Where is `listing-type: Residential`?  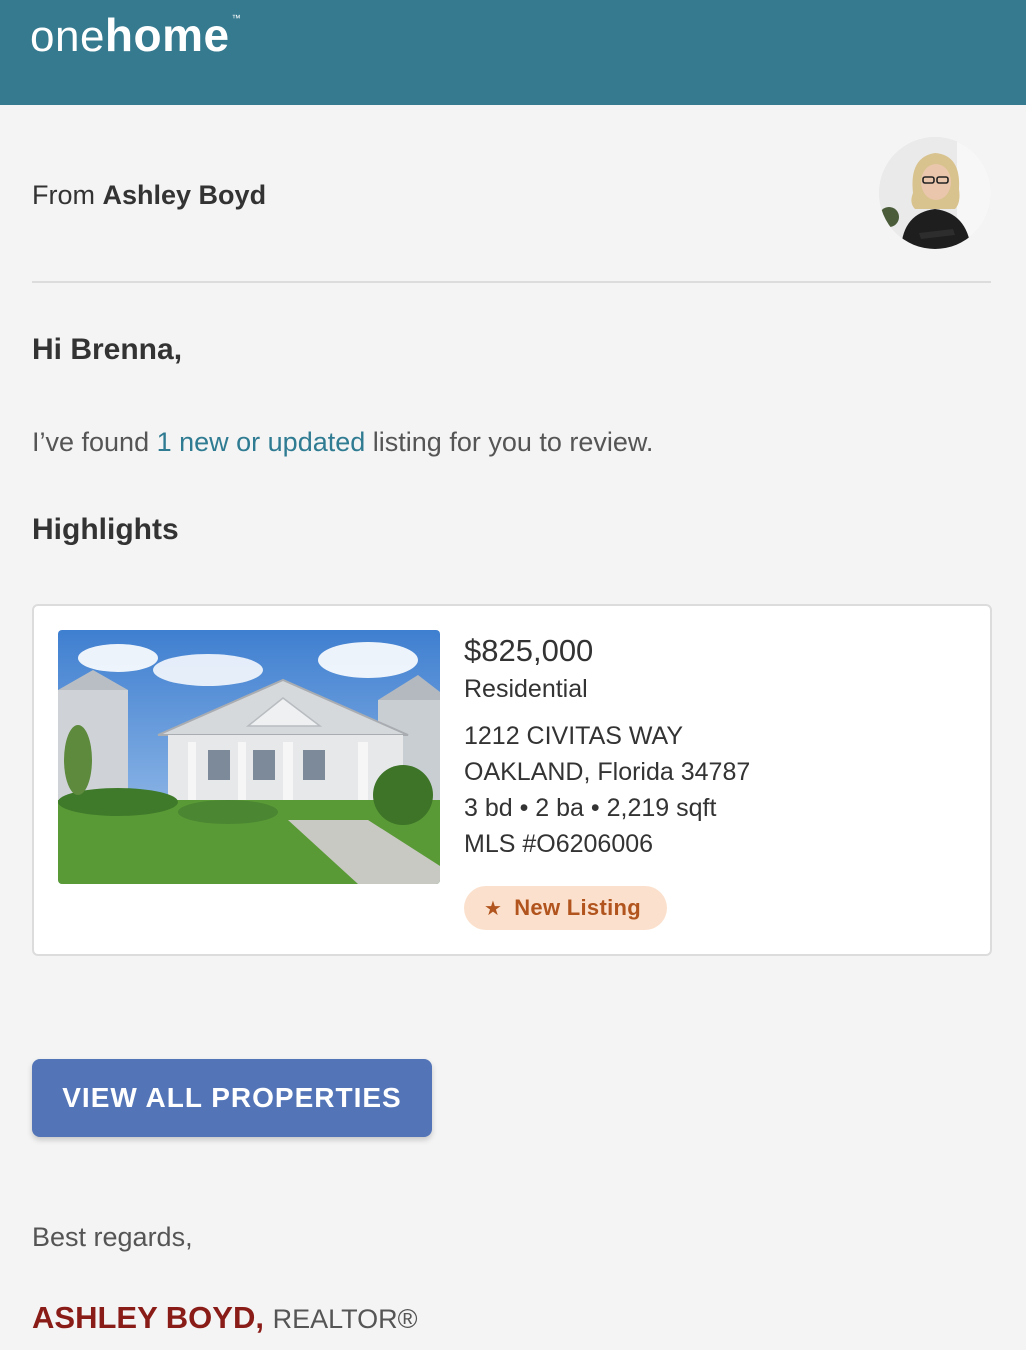 listing-type: Residential is located at coordinates (526, 689).